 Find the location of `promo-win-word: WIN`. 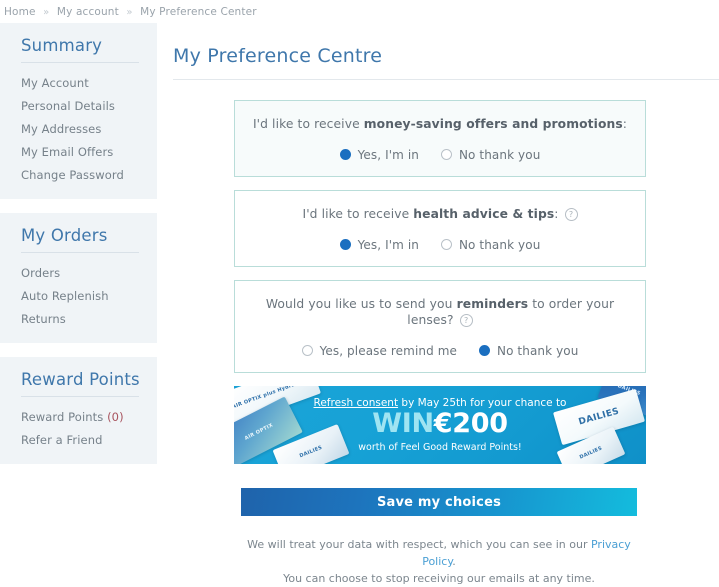

promo-win-word: WIN is located at coordinates (403, 424).